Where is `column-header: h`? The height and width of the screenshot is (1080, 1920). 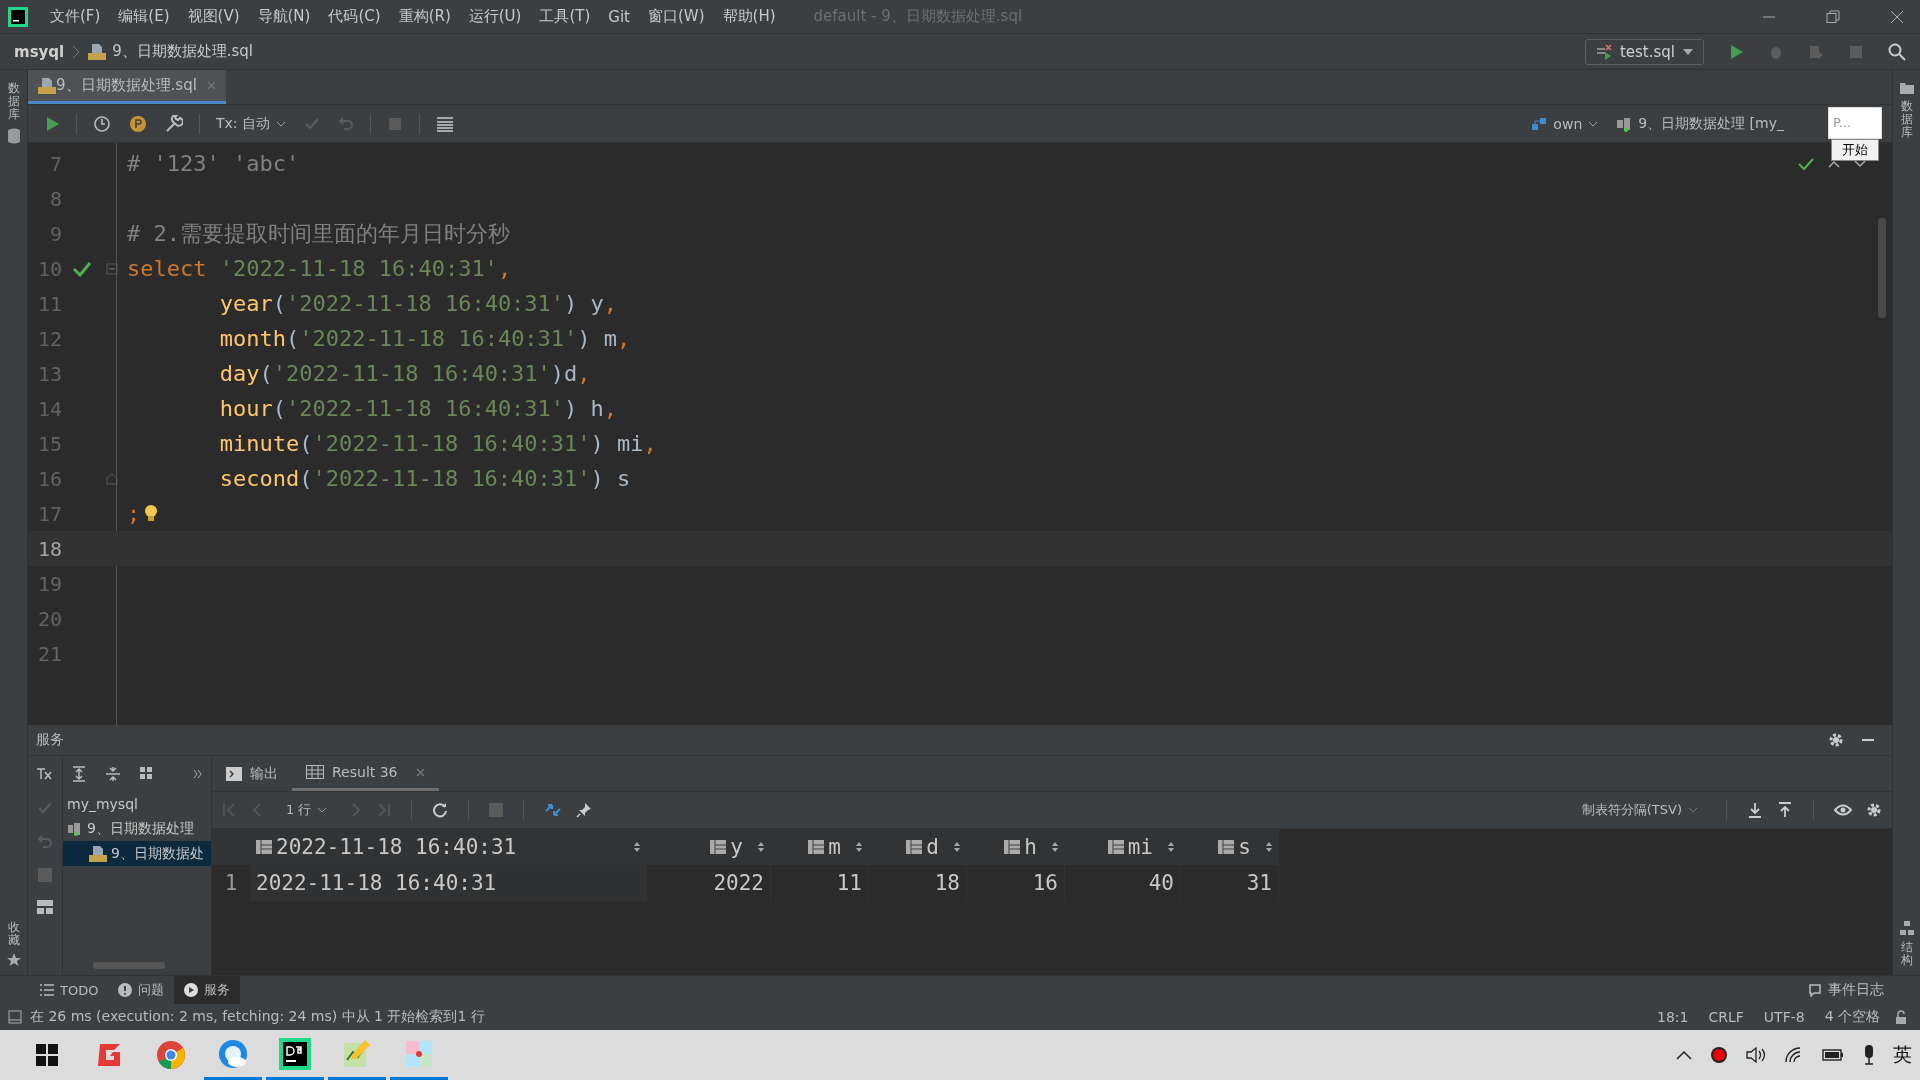
column-header: h is located at coordinates (1016, 847).